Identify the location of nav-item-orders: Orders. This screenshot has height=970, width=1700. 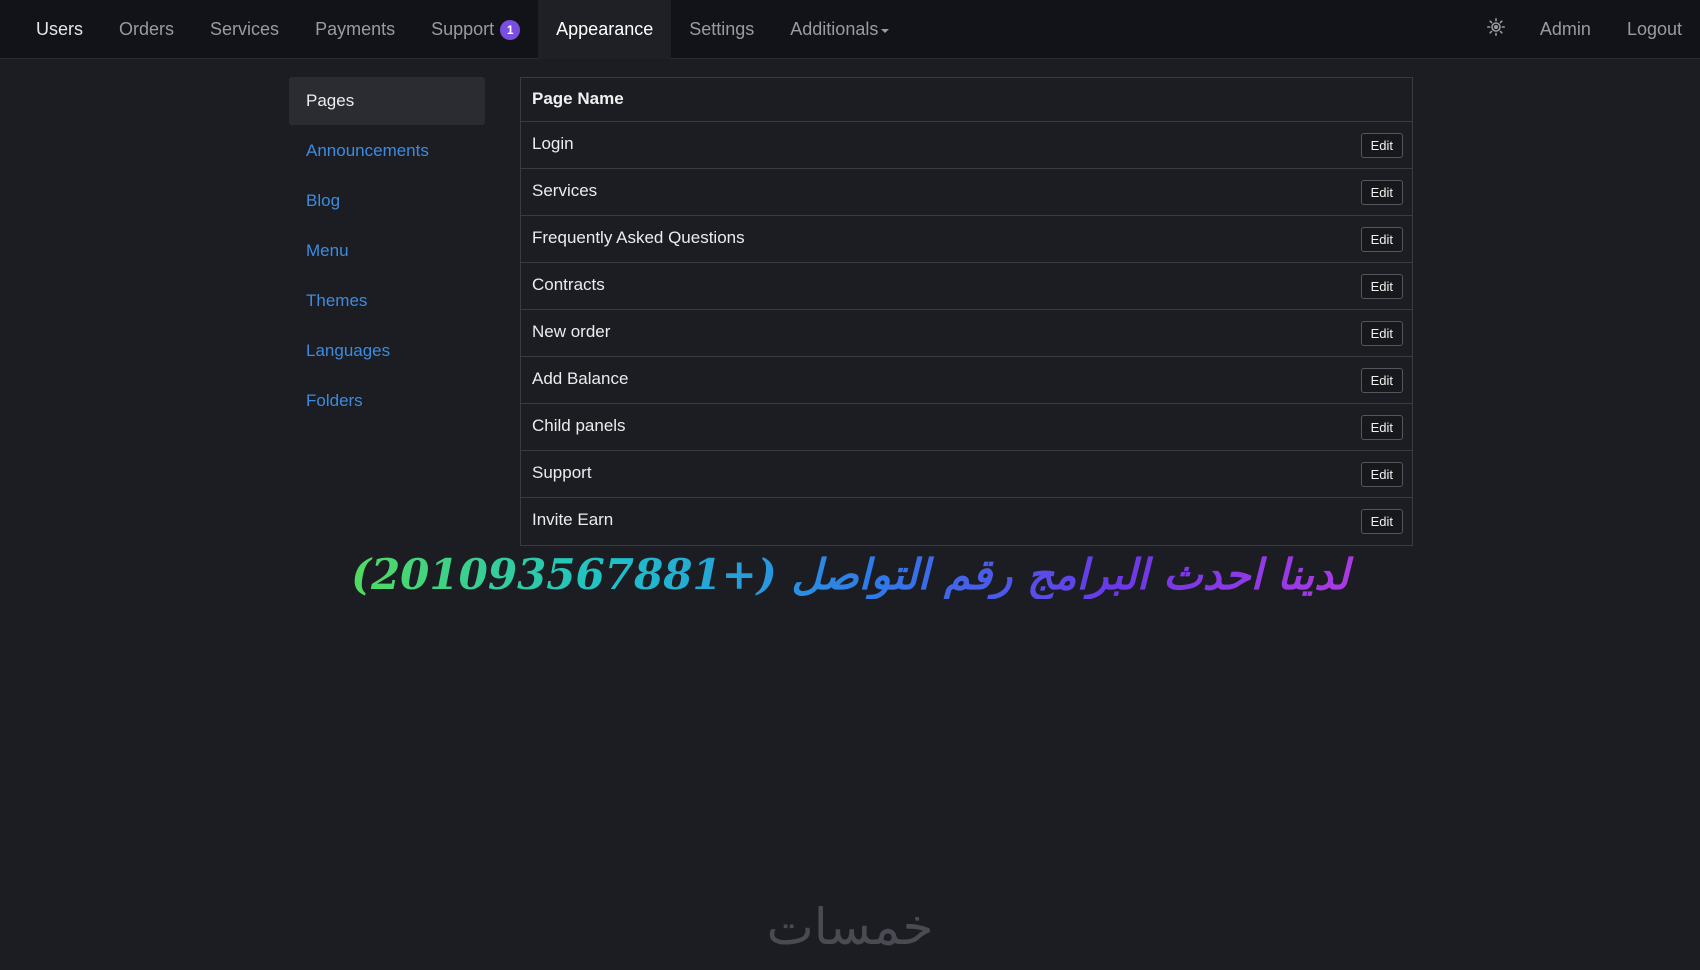
(146, 29).